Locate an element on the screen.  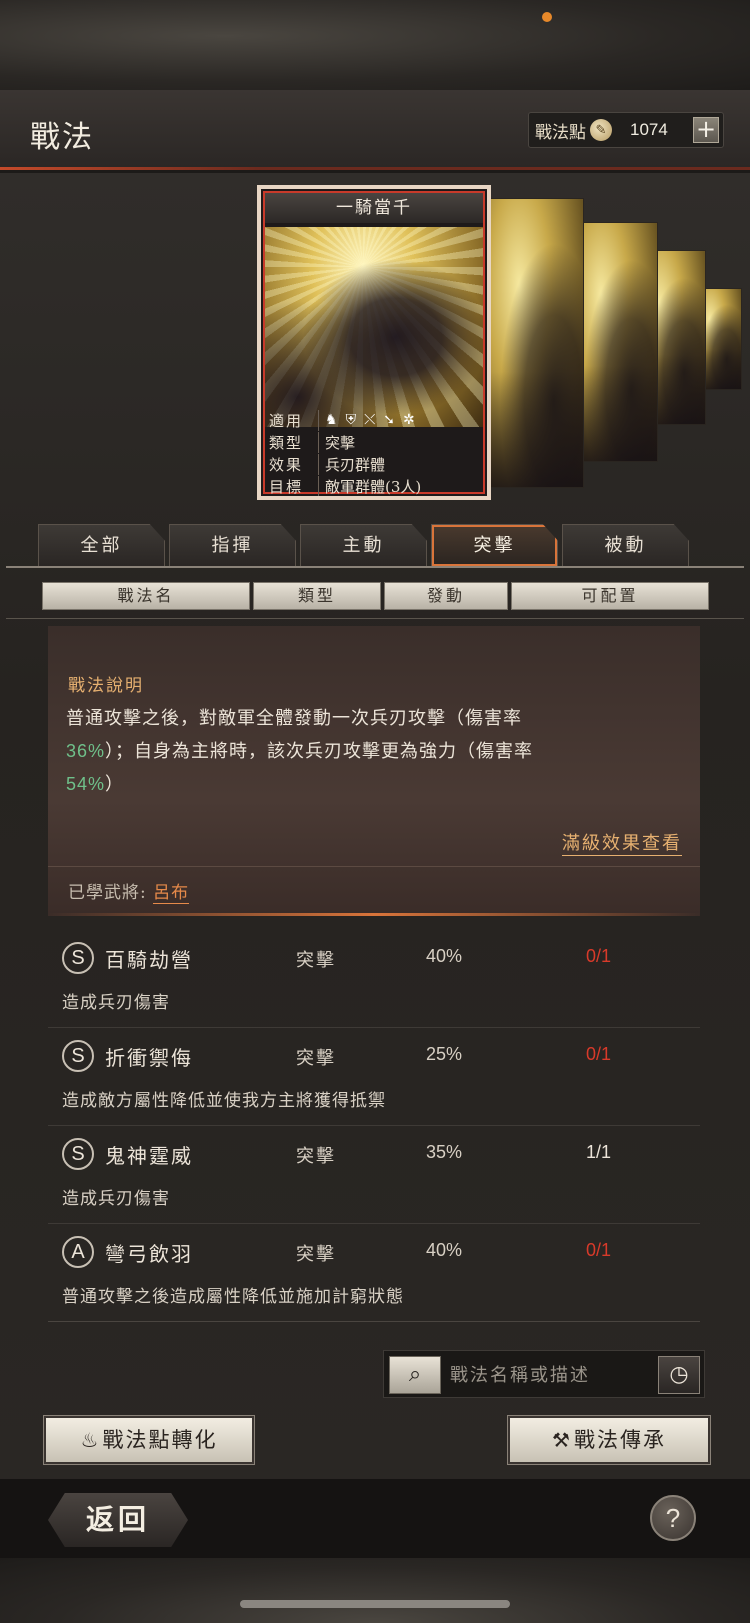
tactic-summary: 造成兵刃傷害 is located at coordinates (116, 1199).